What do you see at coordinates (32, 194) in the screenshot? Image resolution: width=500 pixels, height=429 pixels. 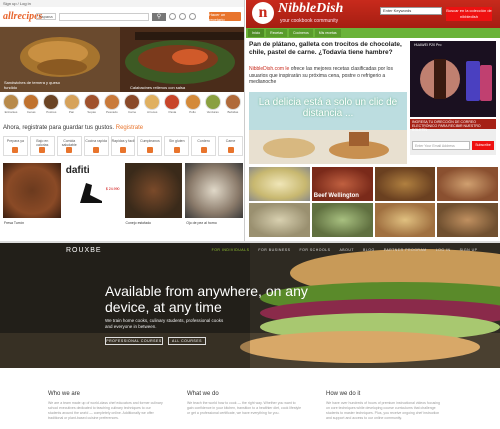 I see `recipe-card: Fresa Turrón` at bounding box center [32, 194].